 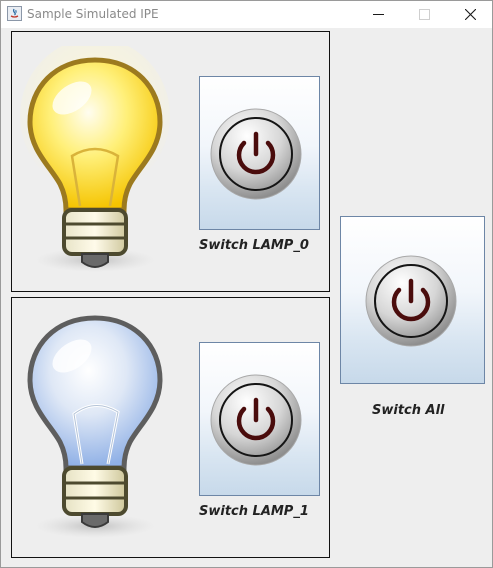 I want to click on minimize-button, so click(x=378, y=14).